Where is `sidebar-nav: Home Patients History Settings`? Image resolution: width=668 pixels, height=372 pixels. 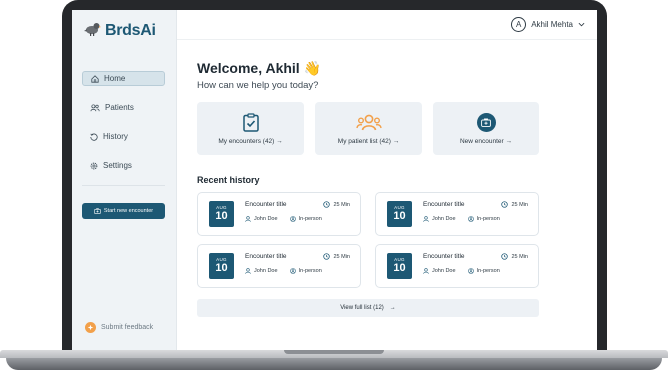 sidebar-nav: Home Patients History Settings is located at coordinates (123, 129).